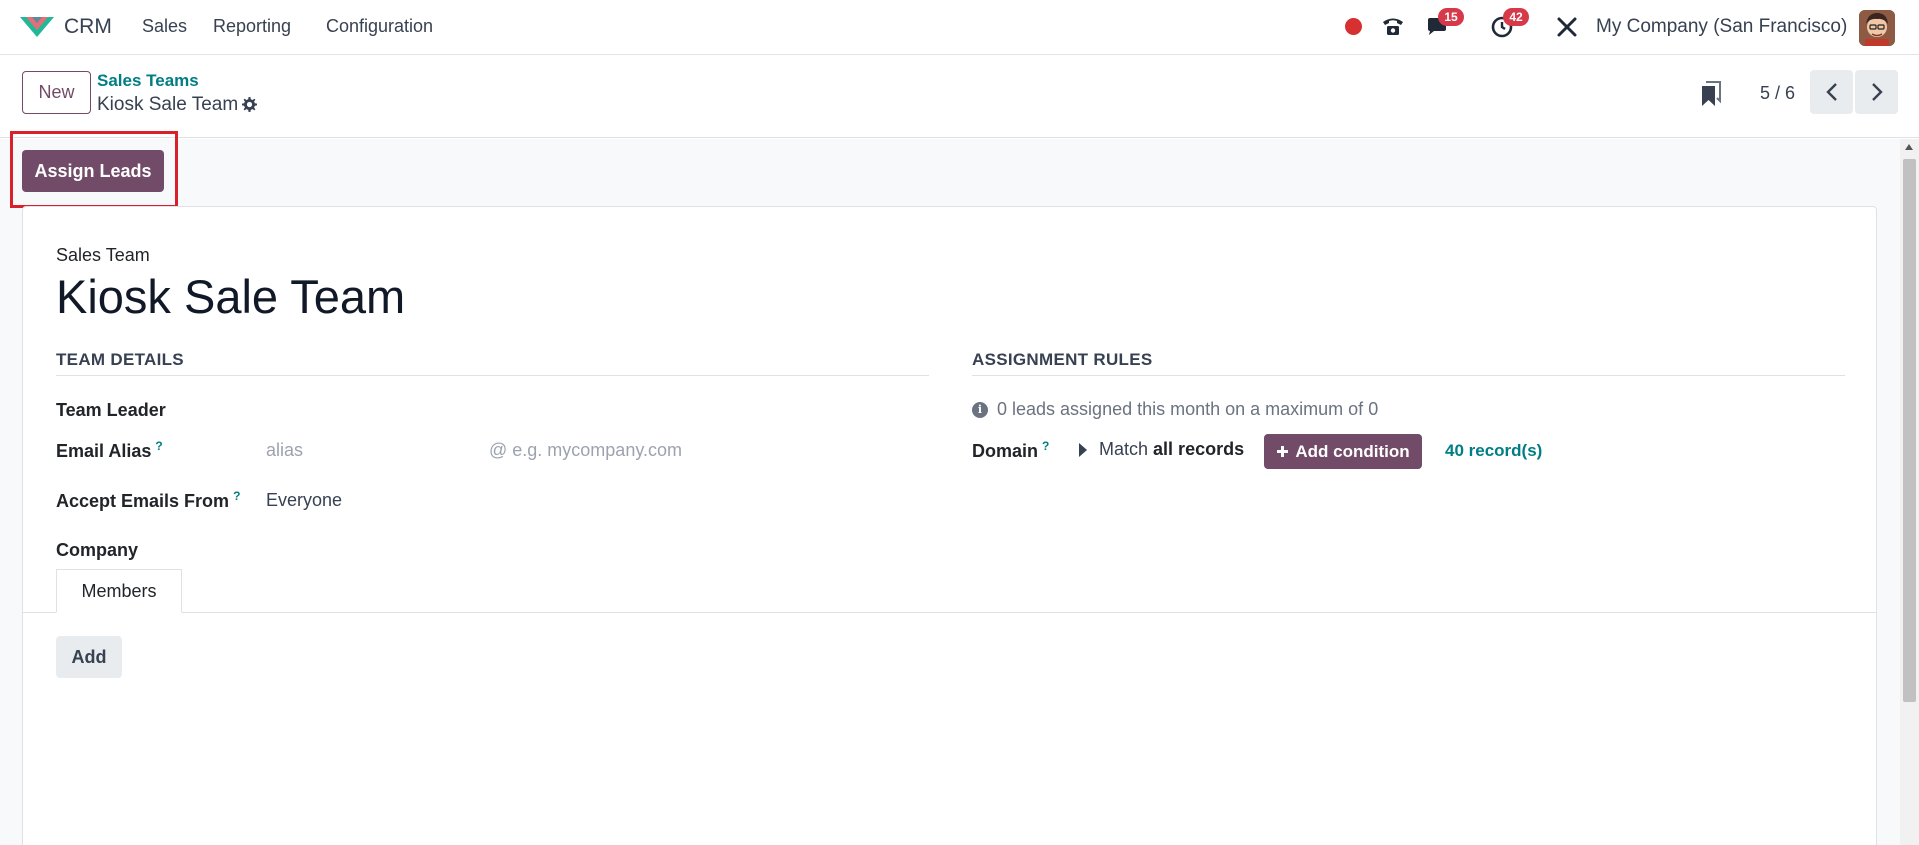 The image size is (1919, 845). I want to click on record-title: Kiosk Sale Team, so click(230, 296).